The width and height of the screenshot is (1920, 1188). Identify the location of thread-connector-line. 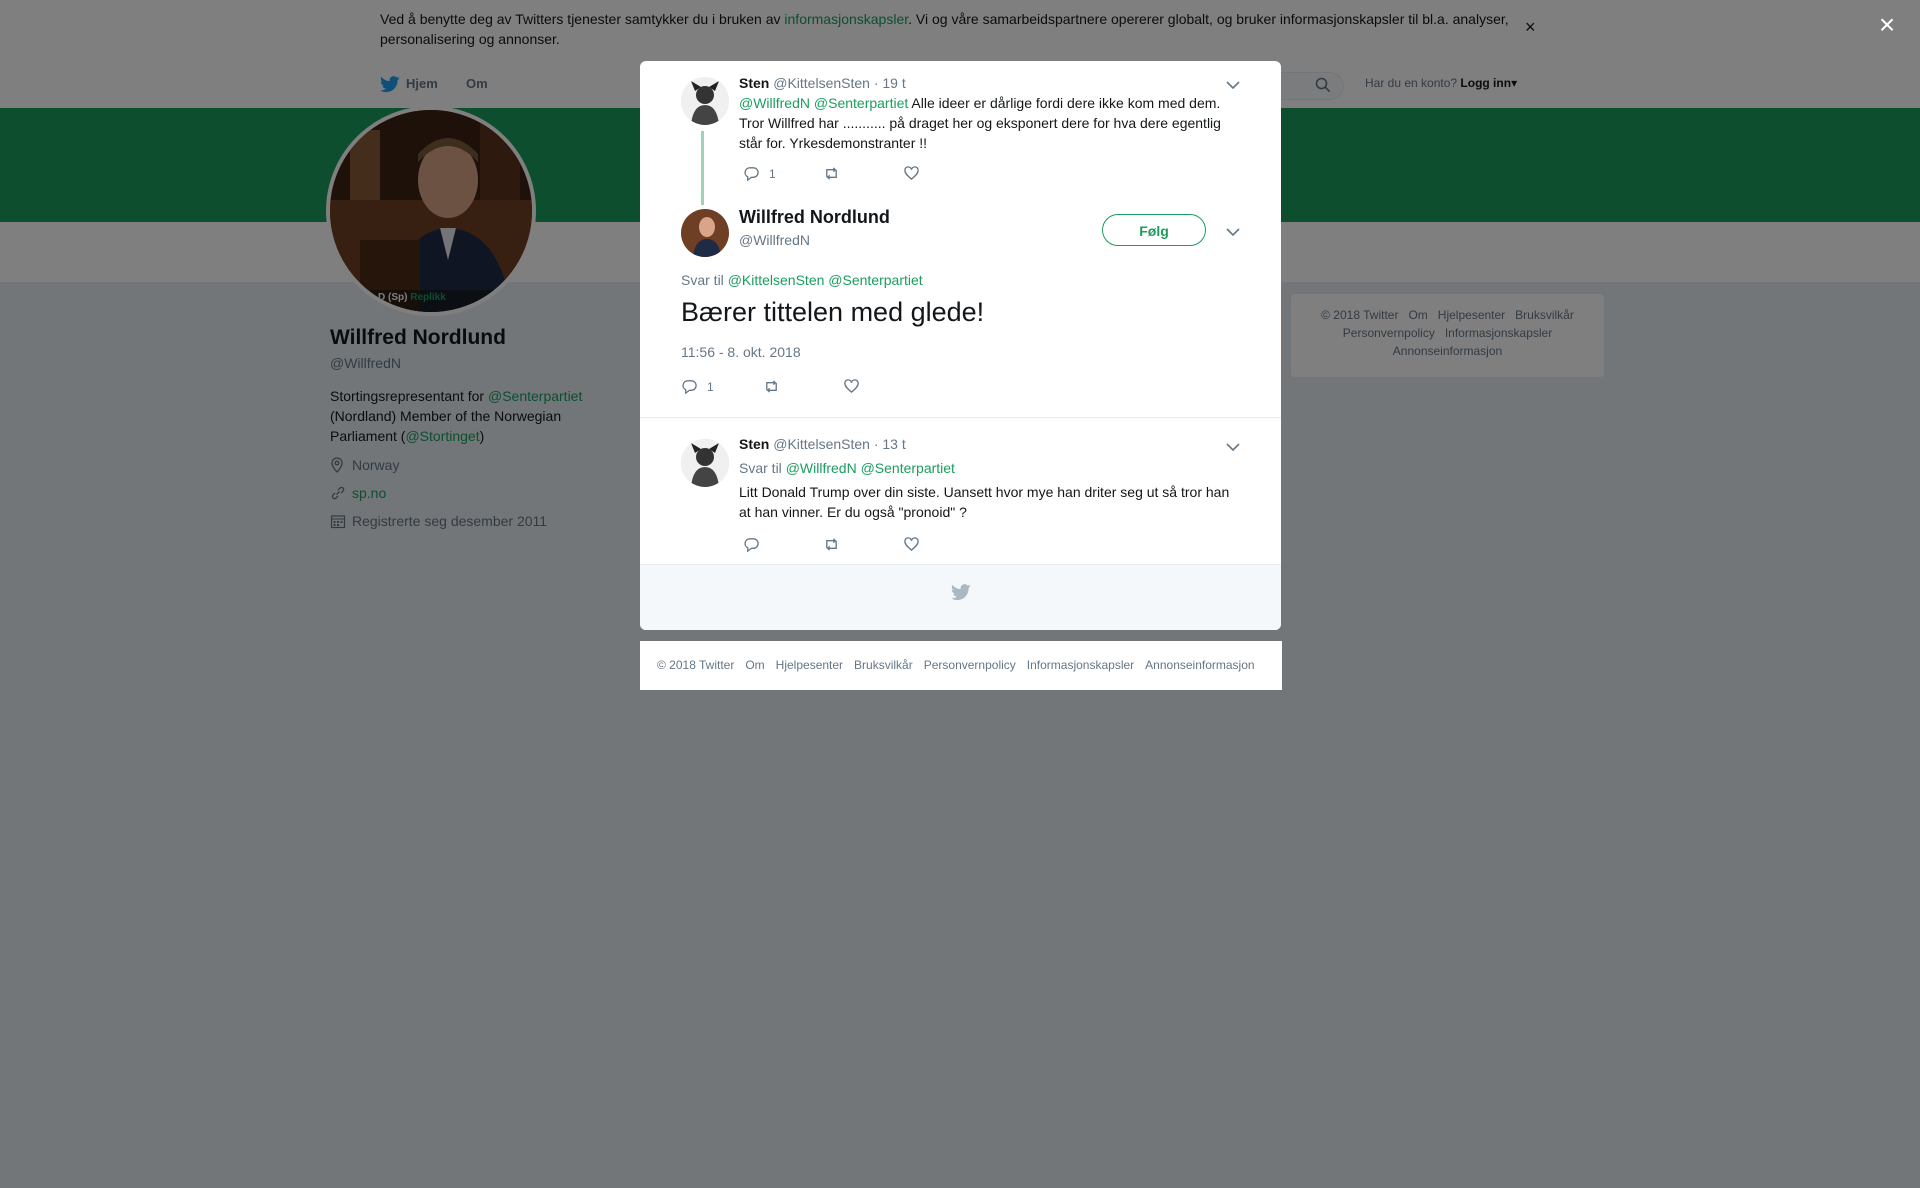
(702, 168).